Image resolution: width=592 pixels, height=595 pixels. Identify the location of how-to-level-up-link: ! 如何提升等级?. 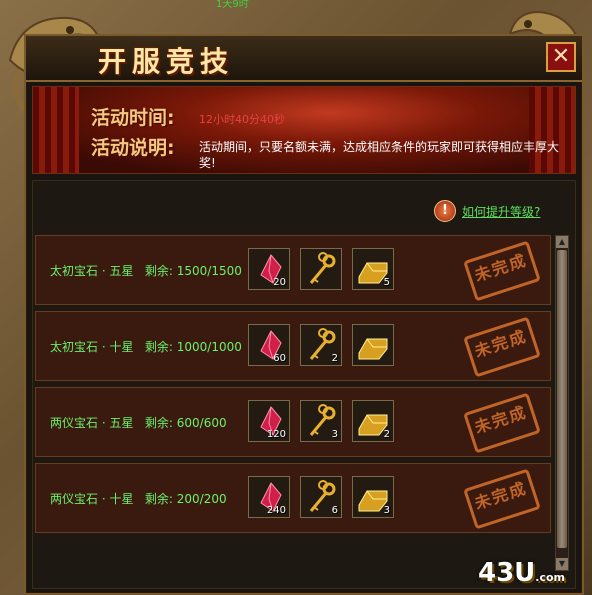
(487, 211).